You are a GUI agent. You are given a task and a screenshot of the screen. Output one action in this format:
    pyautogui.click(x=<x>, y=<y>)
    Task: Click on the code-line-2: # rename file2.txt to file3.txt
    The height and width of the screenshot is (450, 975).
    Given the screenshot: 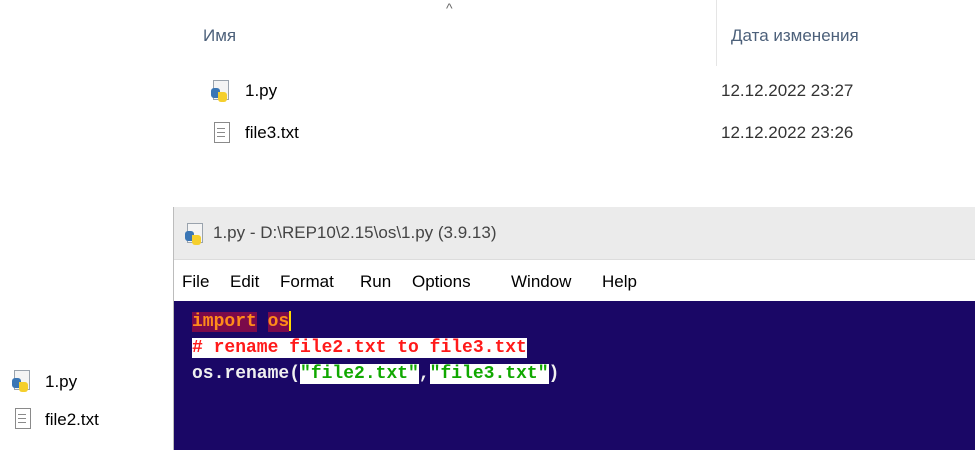 What is the action you would take?
    pyautogui.click(x=359, y=348)
    